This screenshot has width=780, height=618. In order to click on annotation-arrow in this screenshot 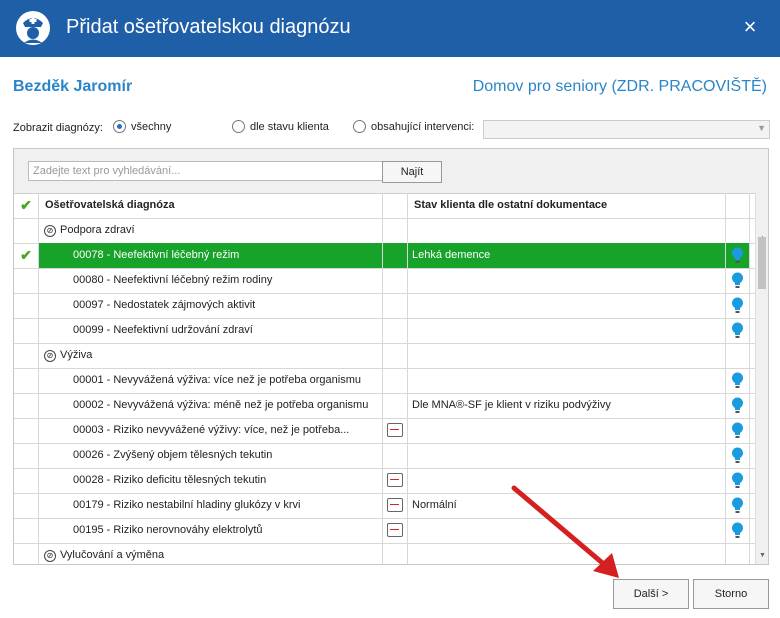, I will do `click(565, 531)`.